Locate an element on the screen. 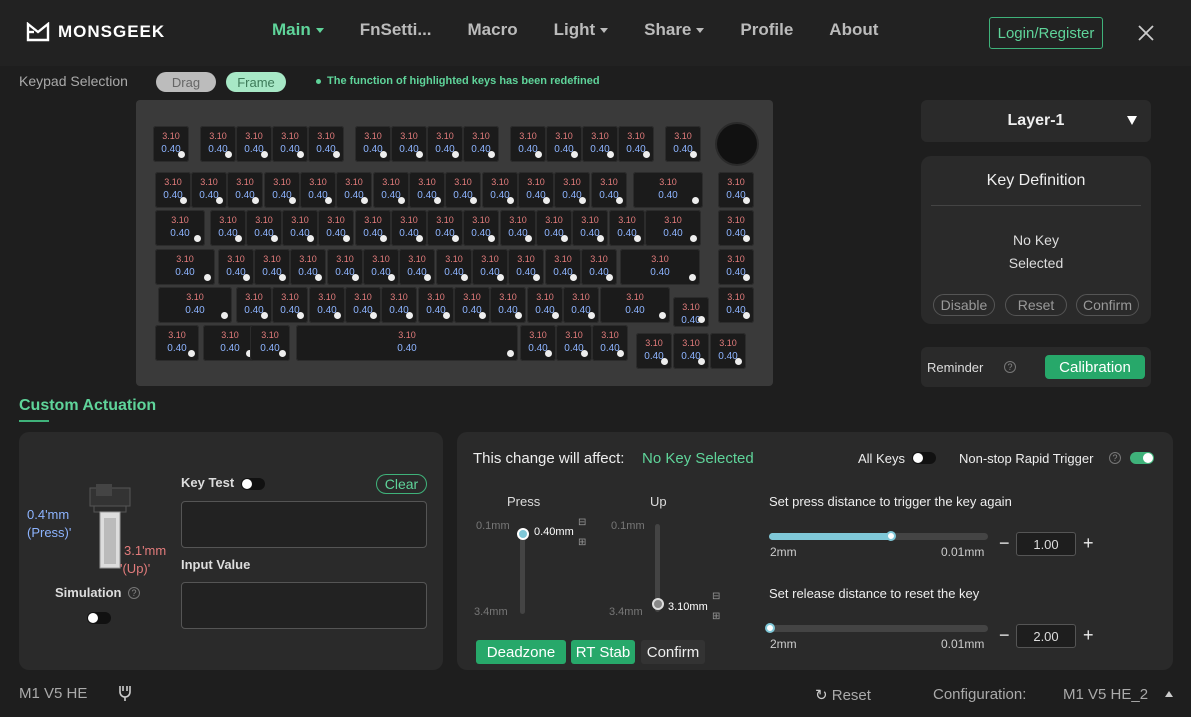  release-increment: + is located at coordinates (1088, 635).